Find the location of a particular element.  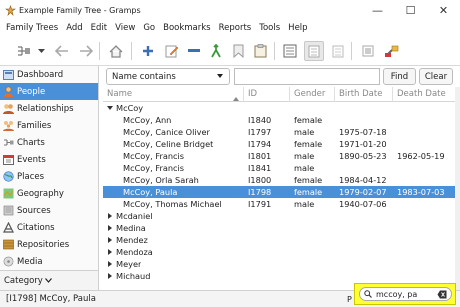

citations-icon is located at coordinates (8, 227).